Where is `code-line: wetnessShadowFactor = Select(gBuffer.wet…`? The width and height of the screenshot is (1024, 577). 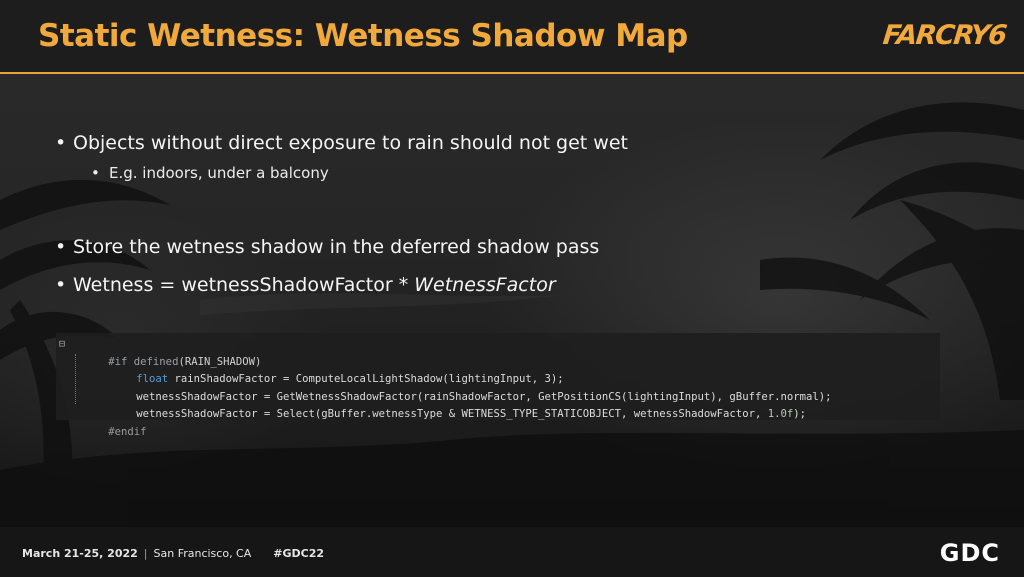 code-line: wetnessShadowFactor = Select(gBuffer.wet… is located at coordinates (498, 404).